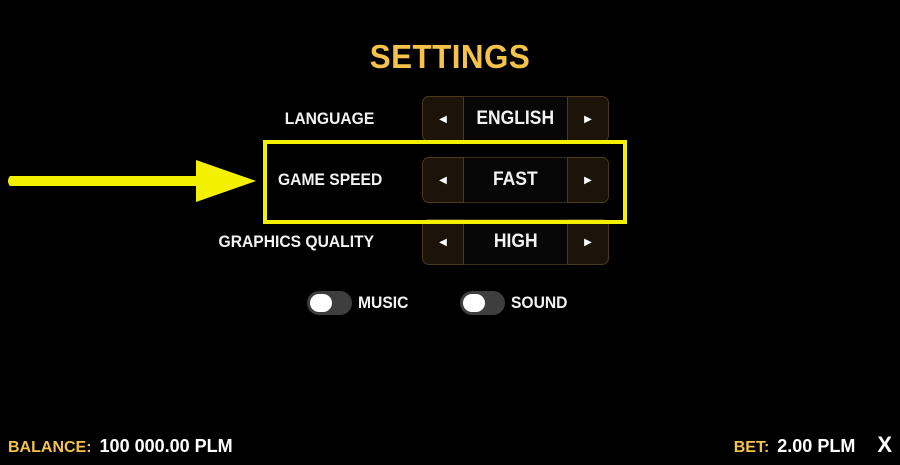 The height and width of the screenshot is (465, 900). Describe the element at coordinates (296, 241) in the screenshot. I see `graphics-quality-label: GRAPHICS QUALITY` at that location.